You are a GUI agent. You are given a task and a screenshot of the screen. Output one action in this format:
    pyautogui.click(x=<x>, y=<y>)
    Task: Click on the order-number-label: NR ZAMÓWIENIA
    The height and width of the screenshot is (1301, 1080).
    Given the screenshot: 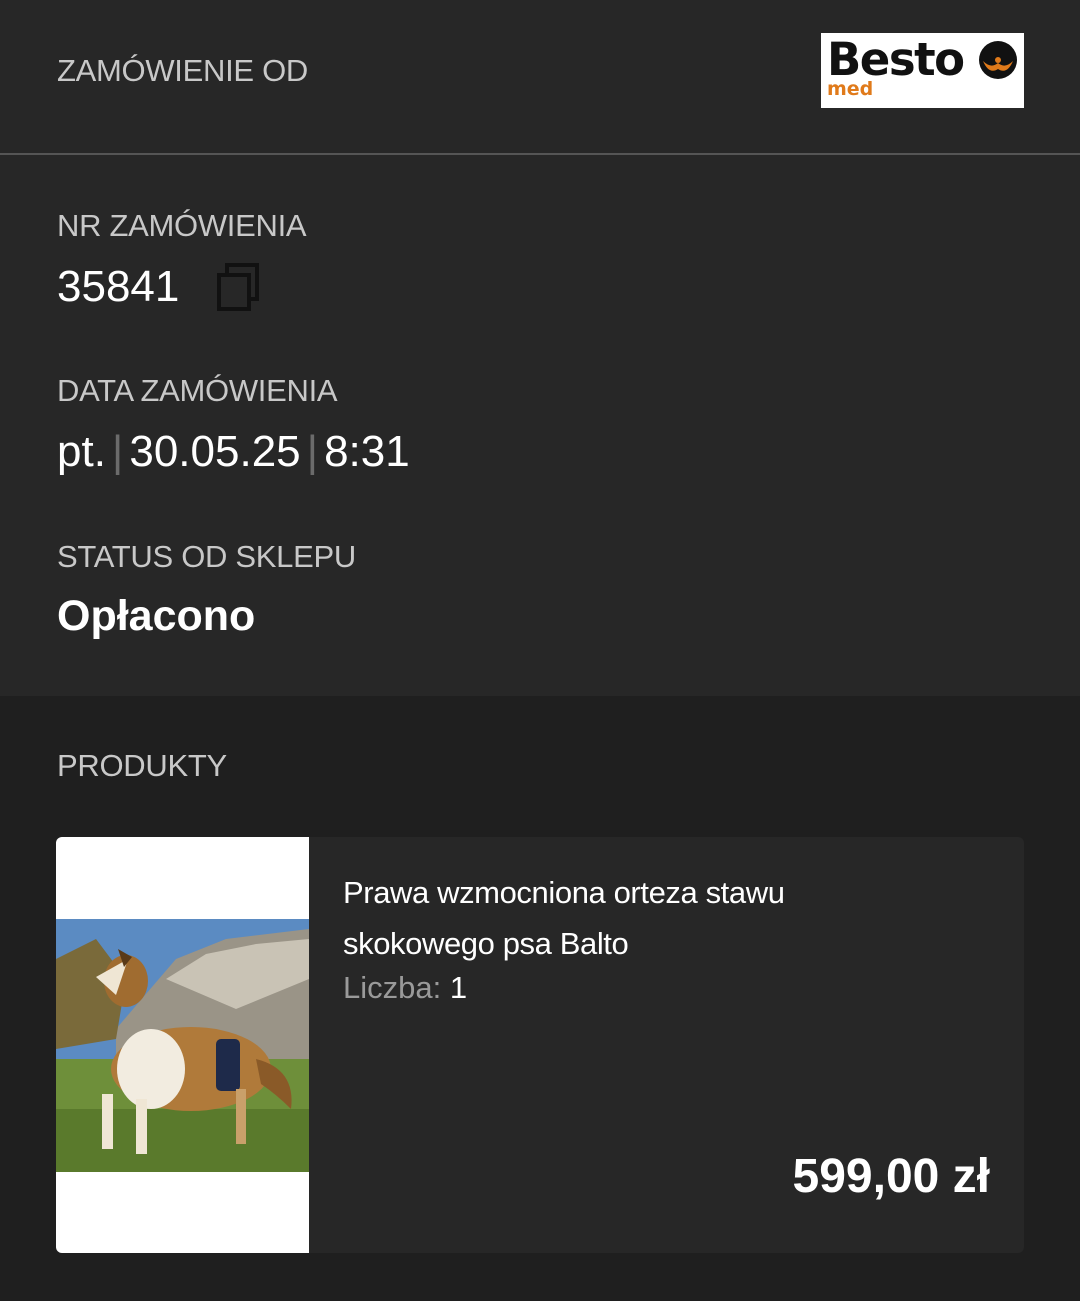 What is the action you would take?
    pyautogui.click(x=182, y=225)
    